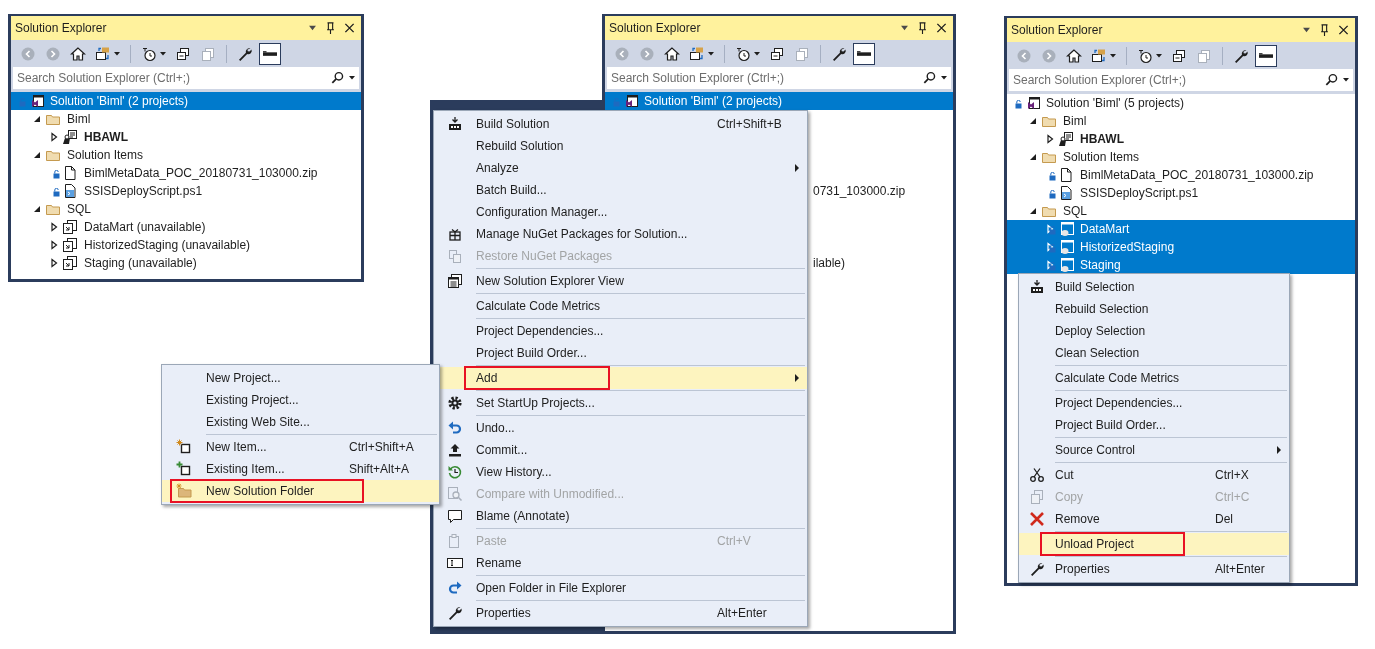 This screenshot has width=1375, height=649. What do you see at coordinates (1154, 353) in the screenshot?
I see `menu-item: Clean Selection` at bounding box center [1154, 353].